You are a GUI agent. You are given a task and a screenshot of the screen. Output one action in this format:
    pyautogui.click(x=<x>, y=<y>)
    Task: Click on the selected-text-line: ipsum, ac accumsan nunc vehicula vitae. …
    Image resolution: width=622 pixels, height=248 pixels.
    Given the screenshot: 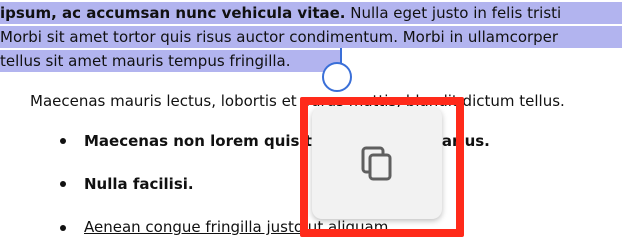 What is the action you would take?
    pyautogui.click(x=311, y=13)
    